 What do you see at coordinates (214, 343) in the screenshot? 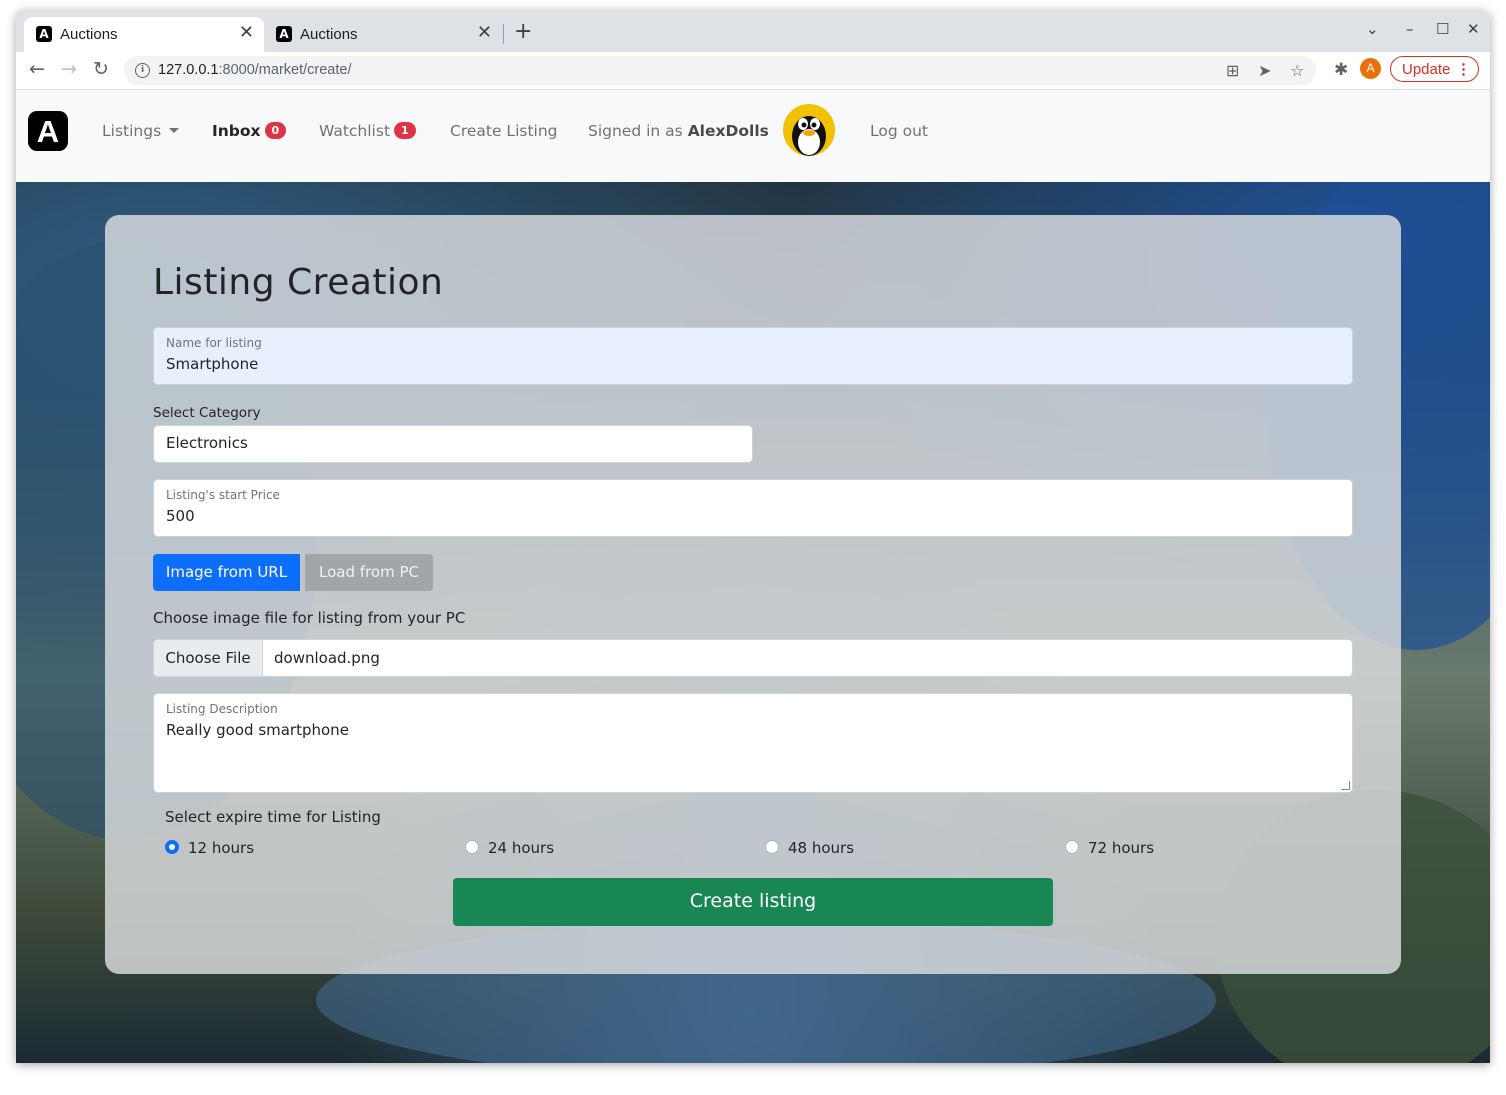
I see `listing-name-label: Name for listing` at bounding box center [214, 343].